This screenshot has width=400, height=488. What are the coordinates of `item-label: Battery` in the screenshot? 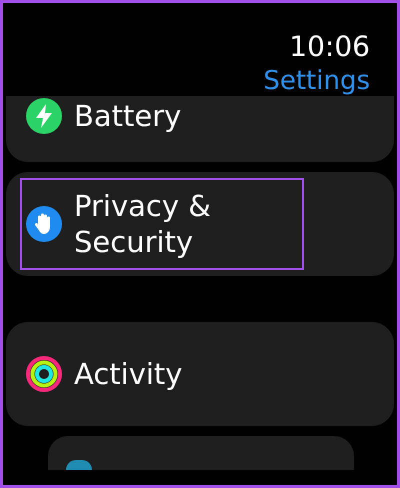 It's located at (128, 116).